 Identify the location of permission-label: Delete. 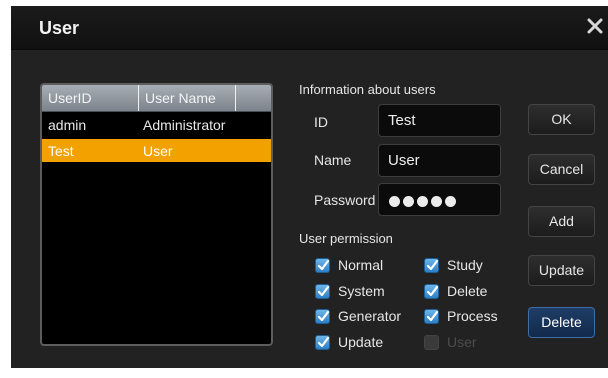
(467, 291).